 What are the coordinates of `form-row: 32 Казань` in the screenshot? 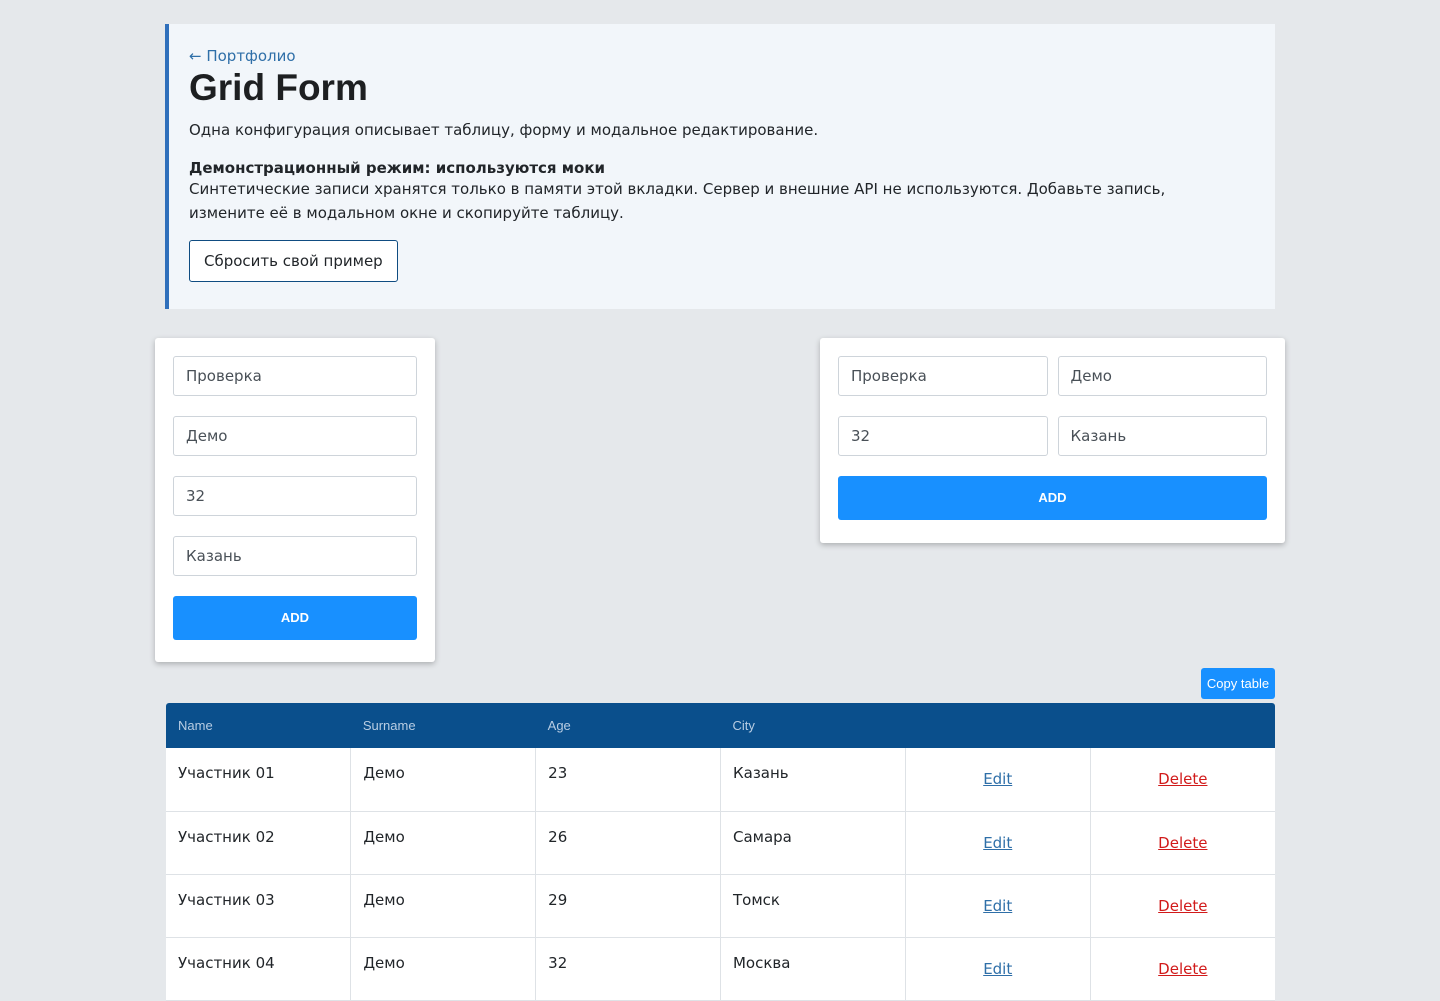 It's located at (1052, 436).